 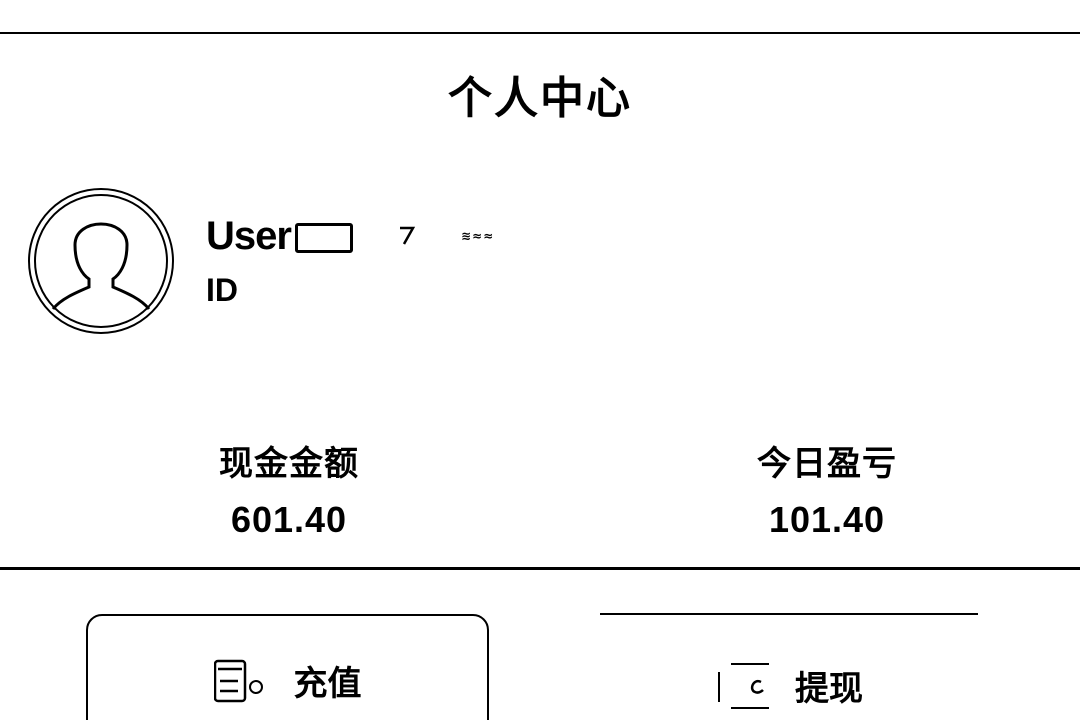 What do you see at coordinates (827, 488) in the screenshot?
I see `today-pnl: 今日盈亏 101.40` at bounding box center [827, 488].